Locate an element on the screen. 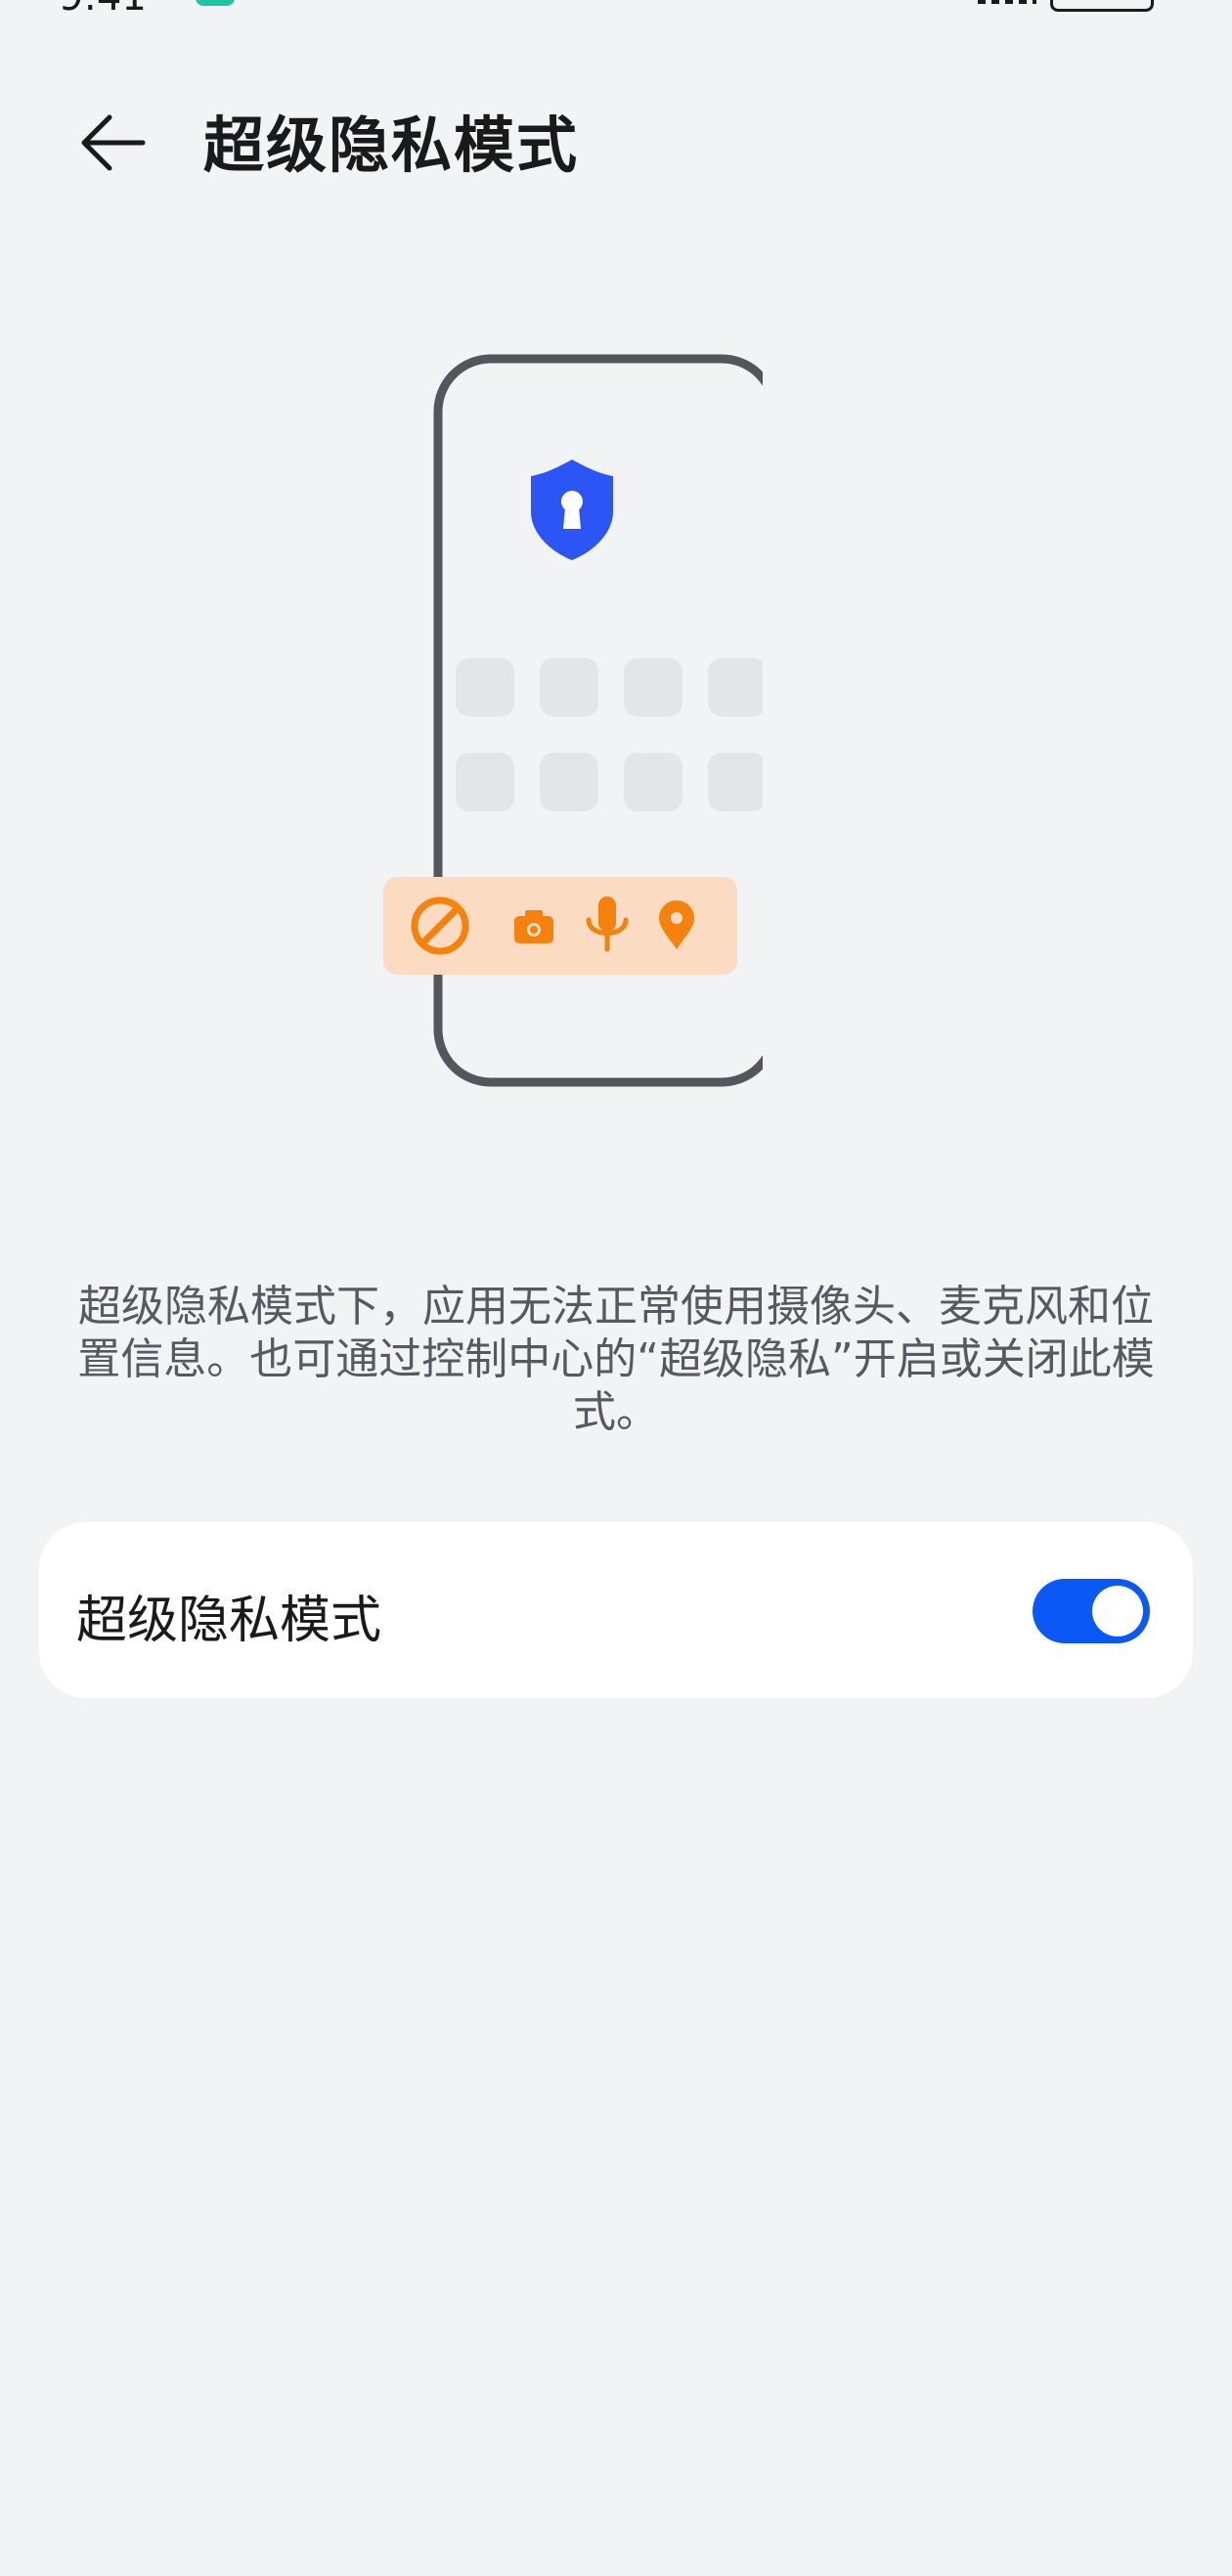 The height and width of the screenshot is (2576, 1232). super-privacy-setting-row: 超级隐私模式 is located at coordinates (616, 1610).